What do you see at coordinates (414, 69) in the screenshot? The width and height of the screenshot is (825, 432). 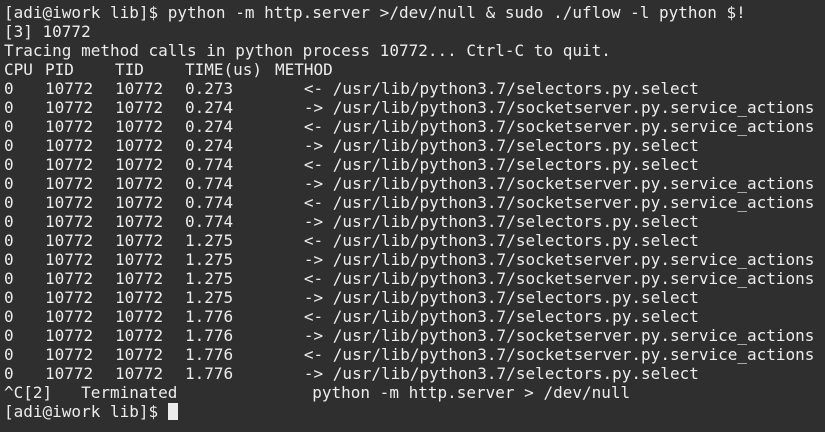 I see `table-header: CPU PID TID TIME(us) METHOD` at bounding box center [414, 69].